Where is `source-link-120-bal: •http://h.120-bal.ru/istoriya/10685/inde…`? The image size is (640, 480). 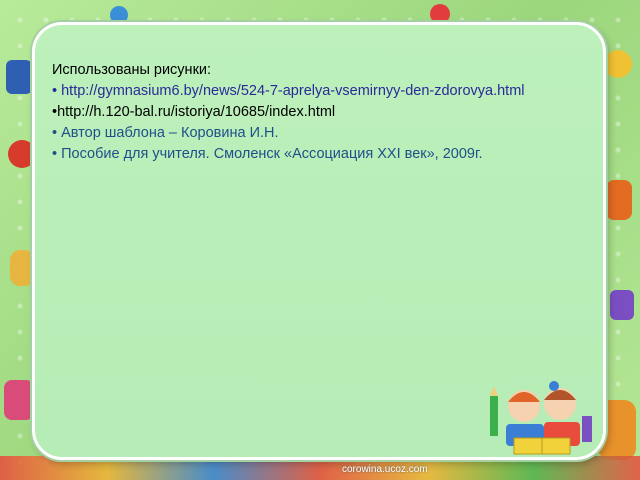
source-link-120-bal: •http://h.120-bal.ru/istoriya/10685/inde… is located at coordinates (322, 112).